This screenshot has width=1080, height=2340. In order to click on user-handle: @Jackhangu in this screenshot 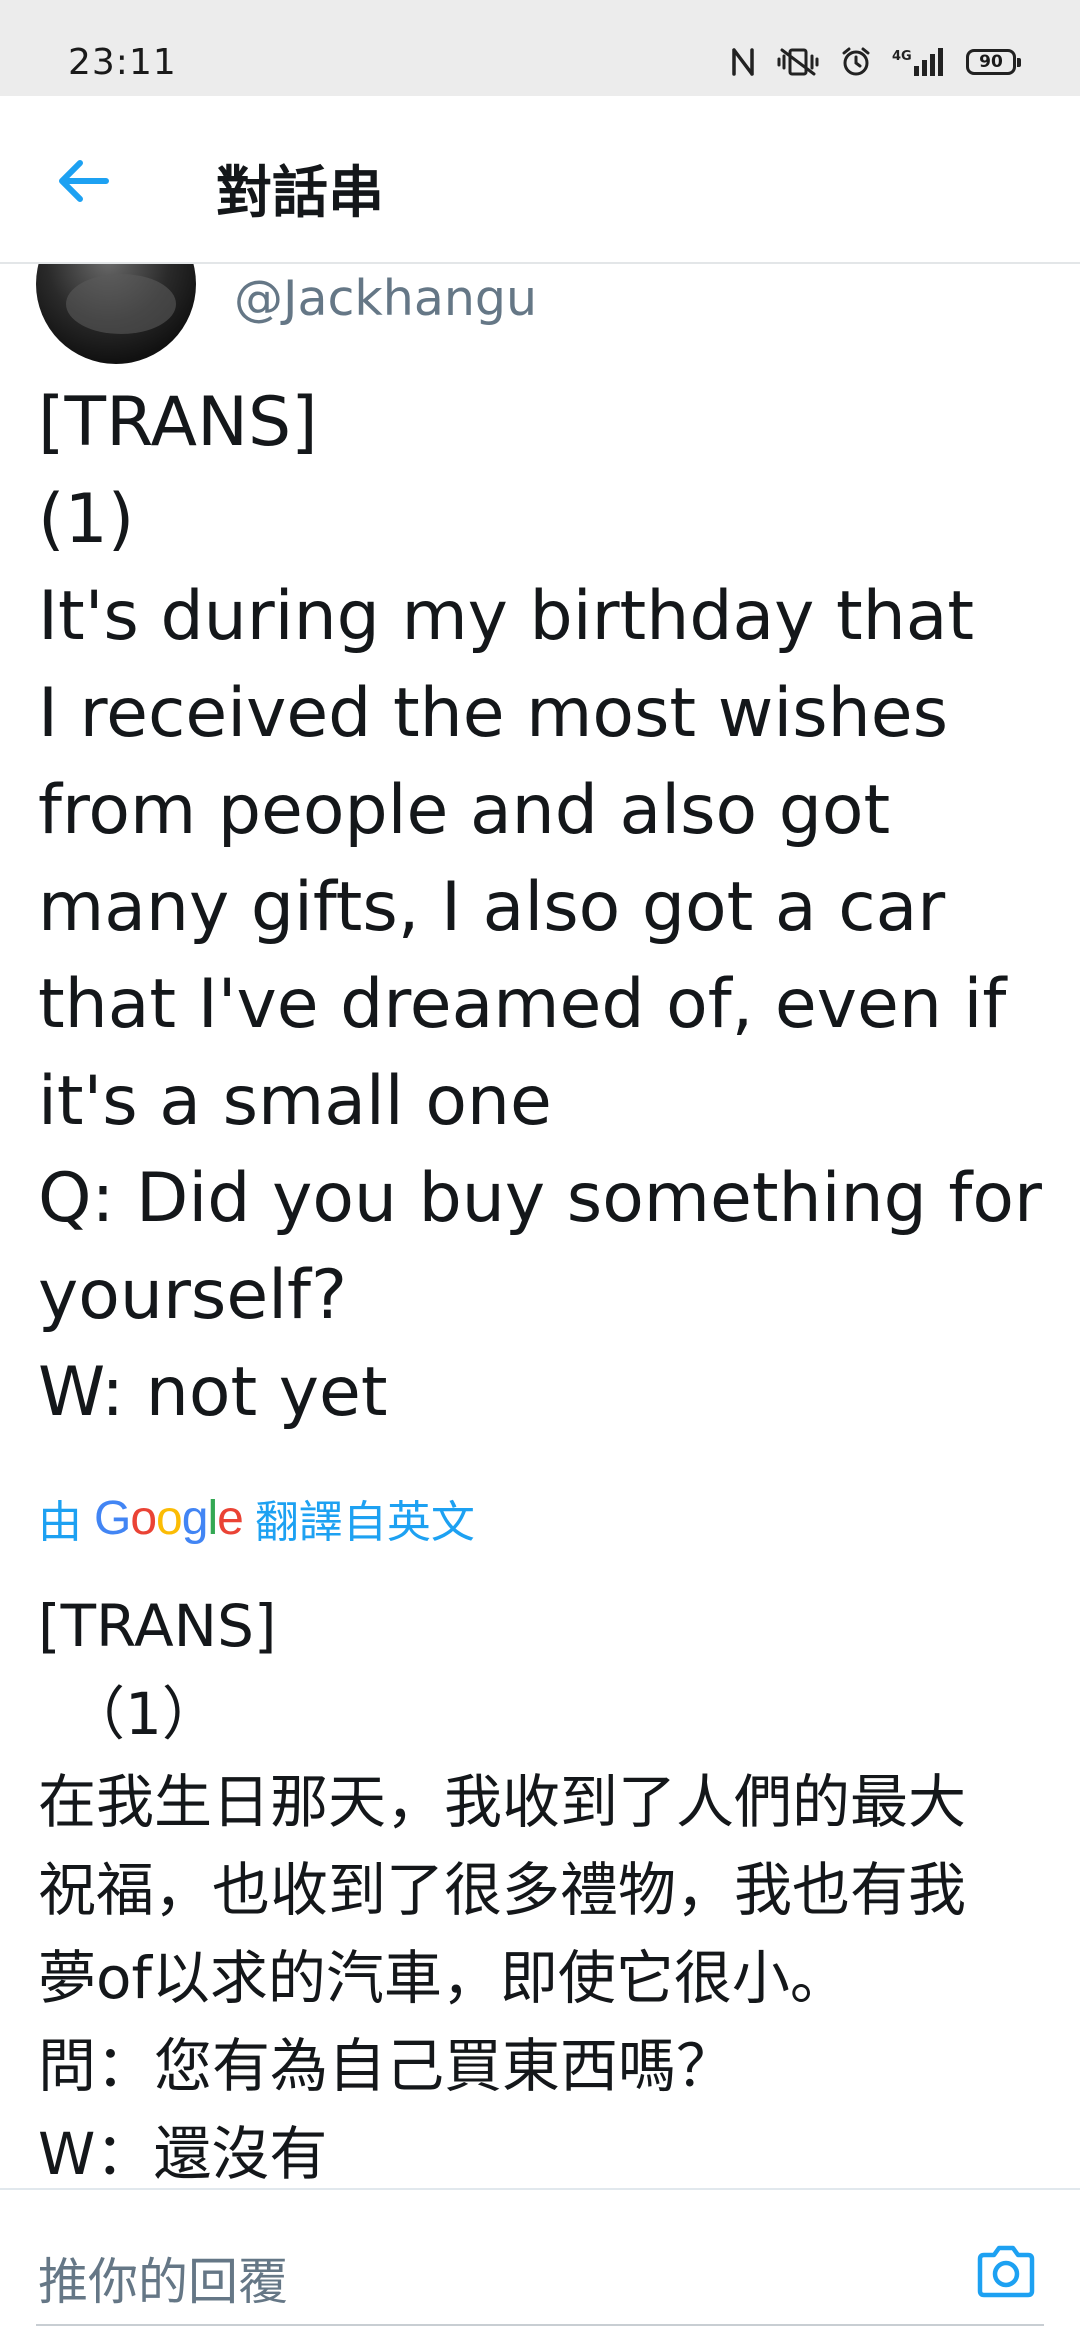, I will do `click(385, 298)`.